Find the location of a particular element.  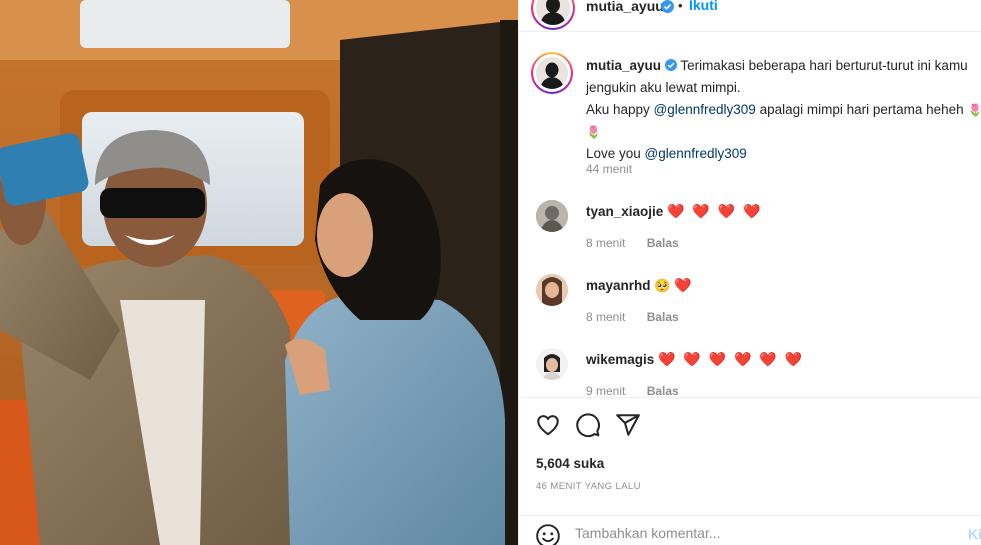

caption-line-4-prefix: Love you is located at coordinates (615, 153).